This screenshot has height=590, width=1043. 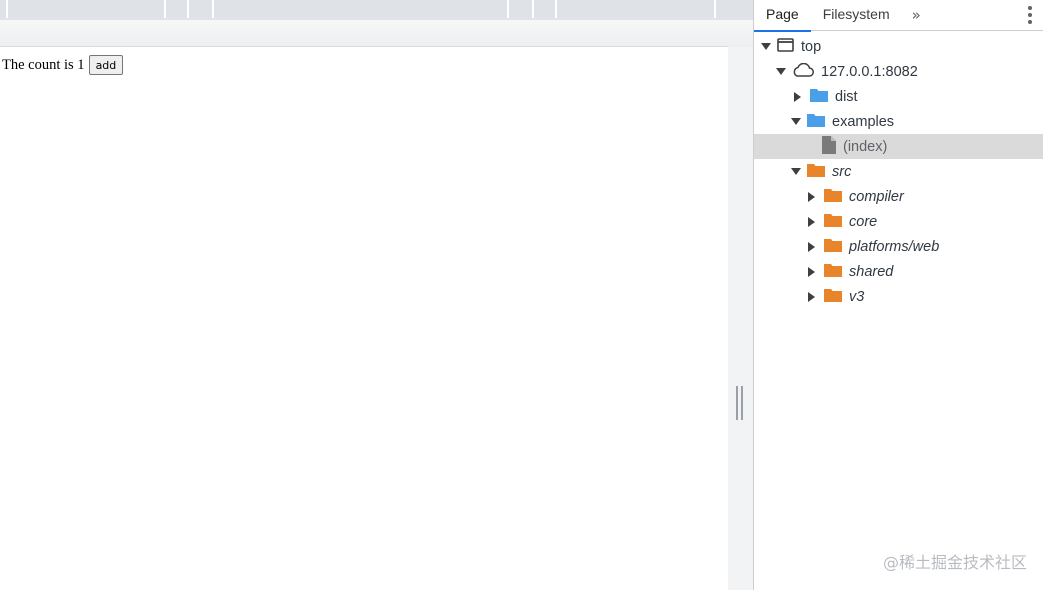 I want to click on frame-icon, so click(x=785, y=46).